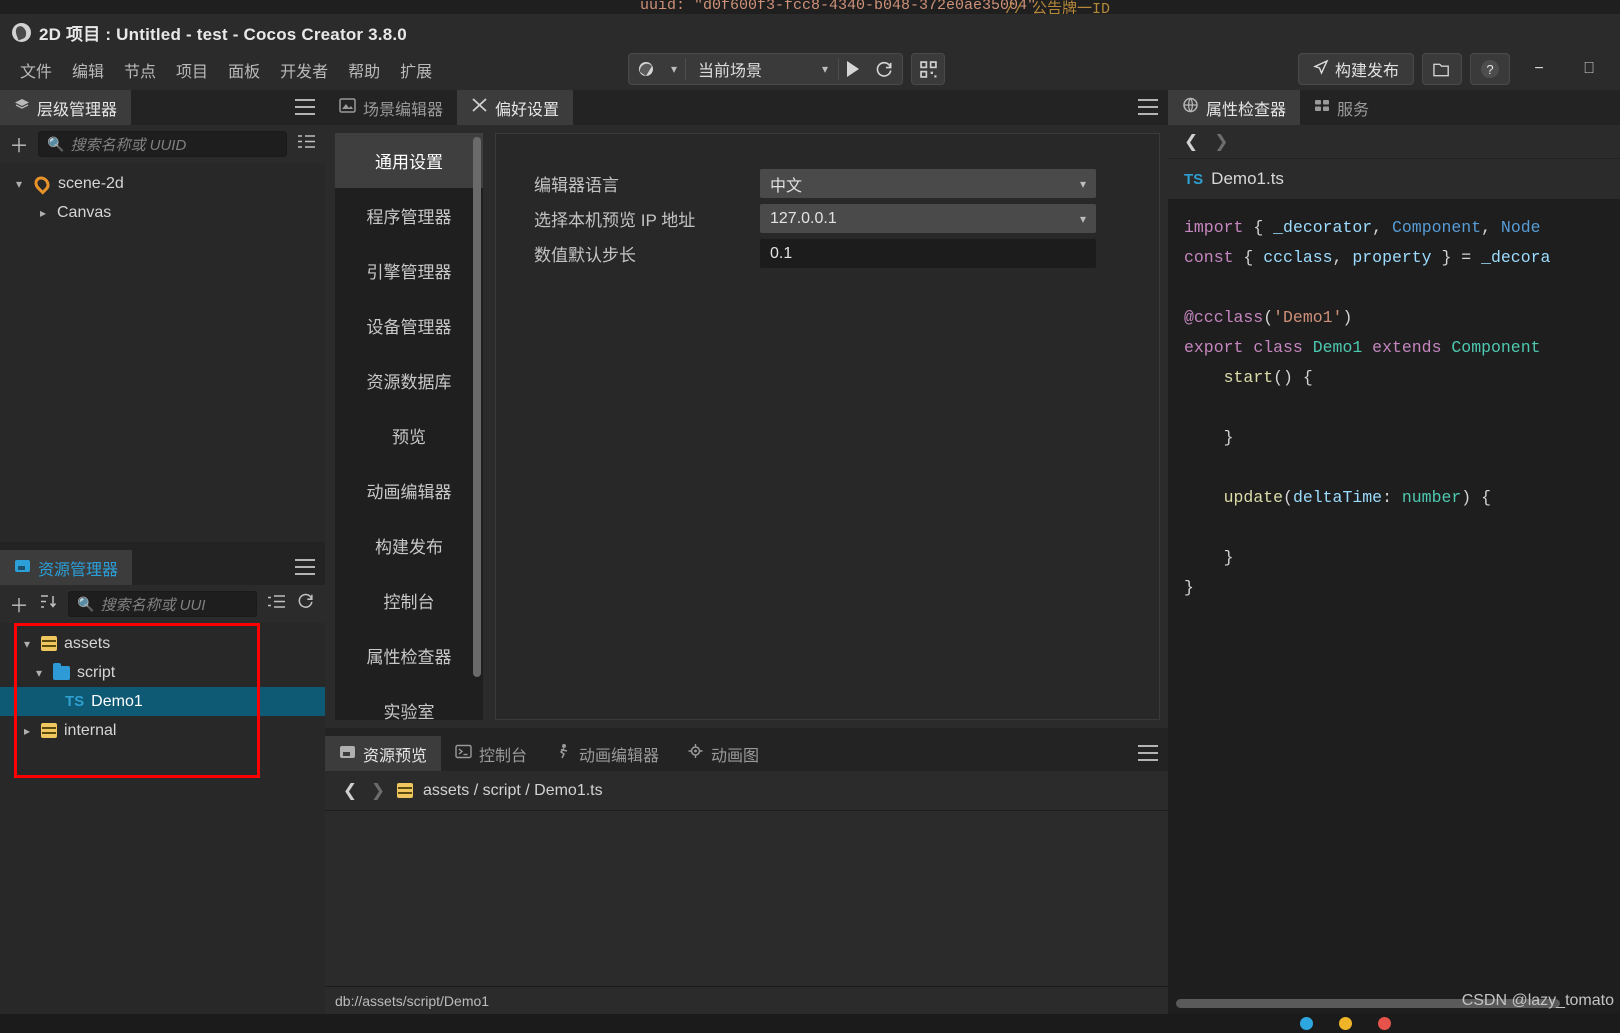 Image resolution: width=1620 pixels, height=1033 pixels. Describe the element at coordinates (162, 183) in the screenshot. I see `tree-node-scene-2d: ▾ scene-2d` at that location.